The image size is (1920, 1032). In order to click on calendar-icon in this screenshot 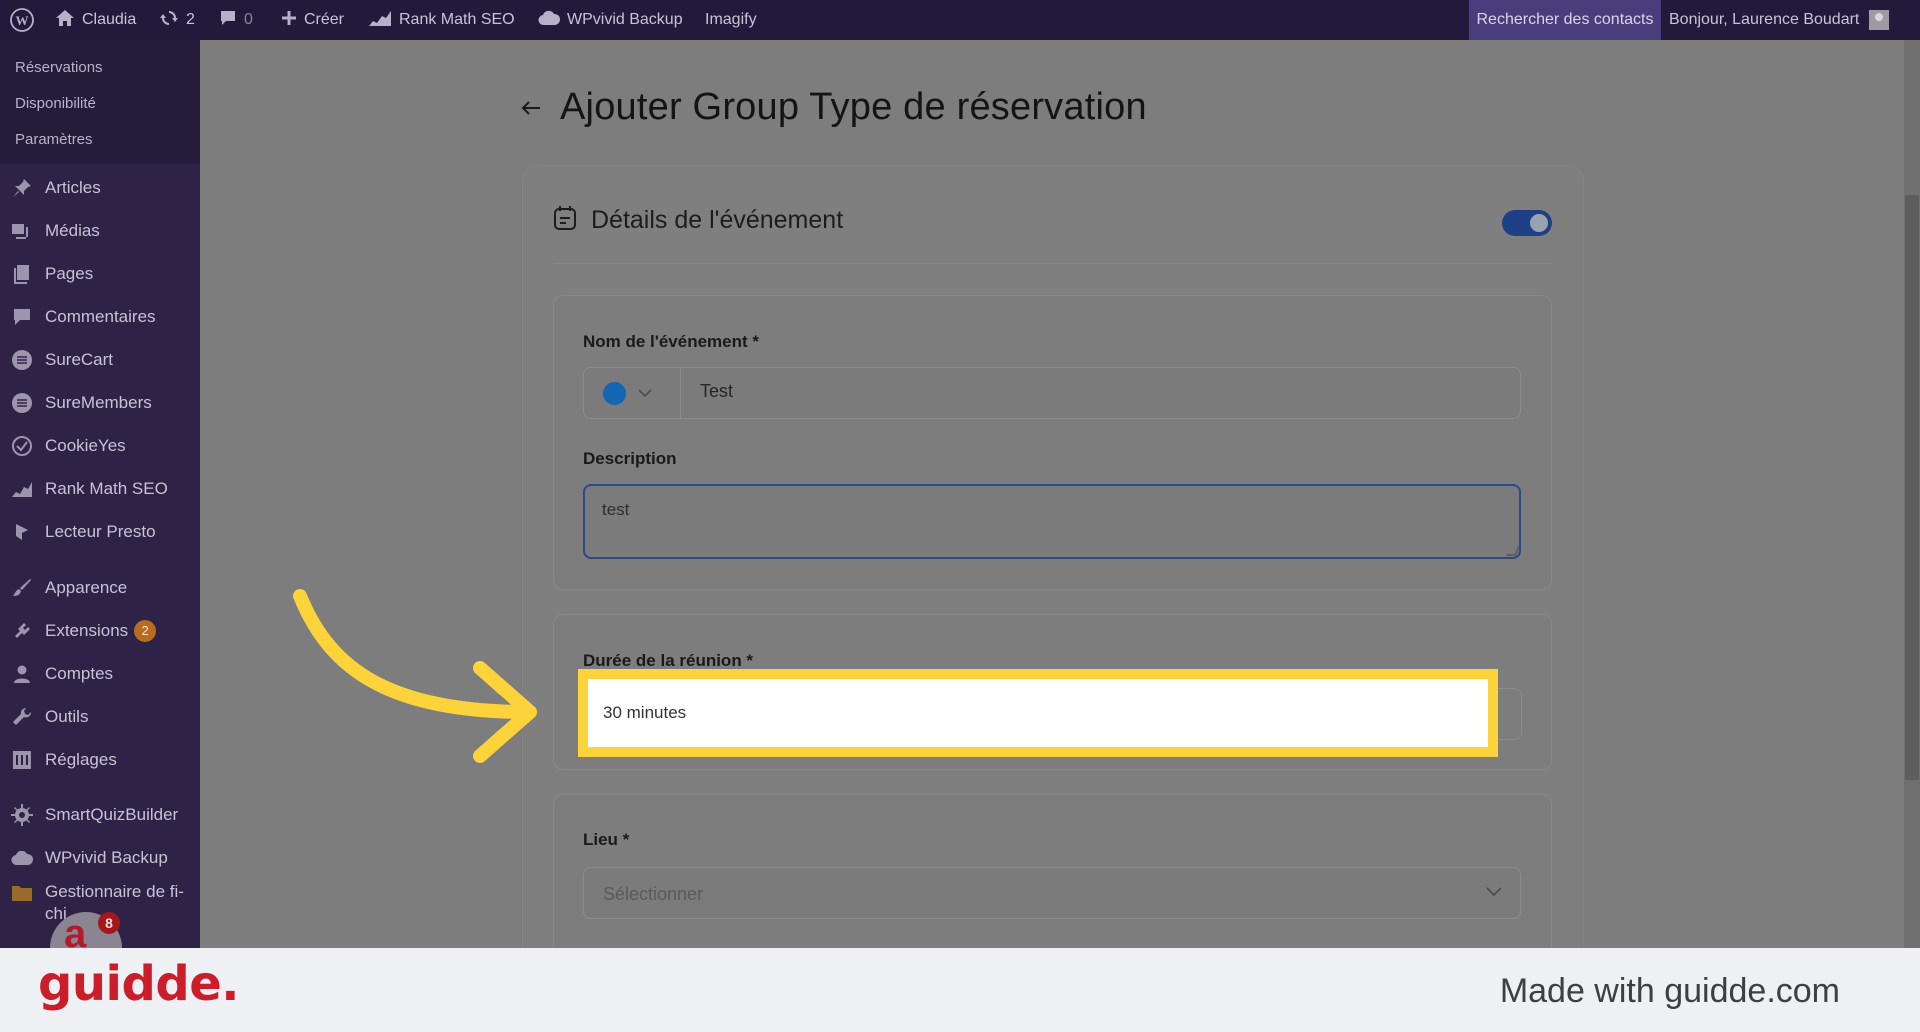, I will do `click(565, 220)`.